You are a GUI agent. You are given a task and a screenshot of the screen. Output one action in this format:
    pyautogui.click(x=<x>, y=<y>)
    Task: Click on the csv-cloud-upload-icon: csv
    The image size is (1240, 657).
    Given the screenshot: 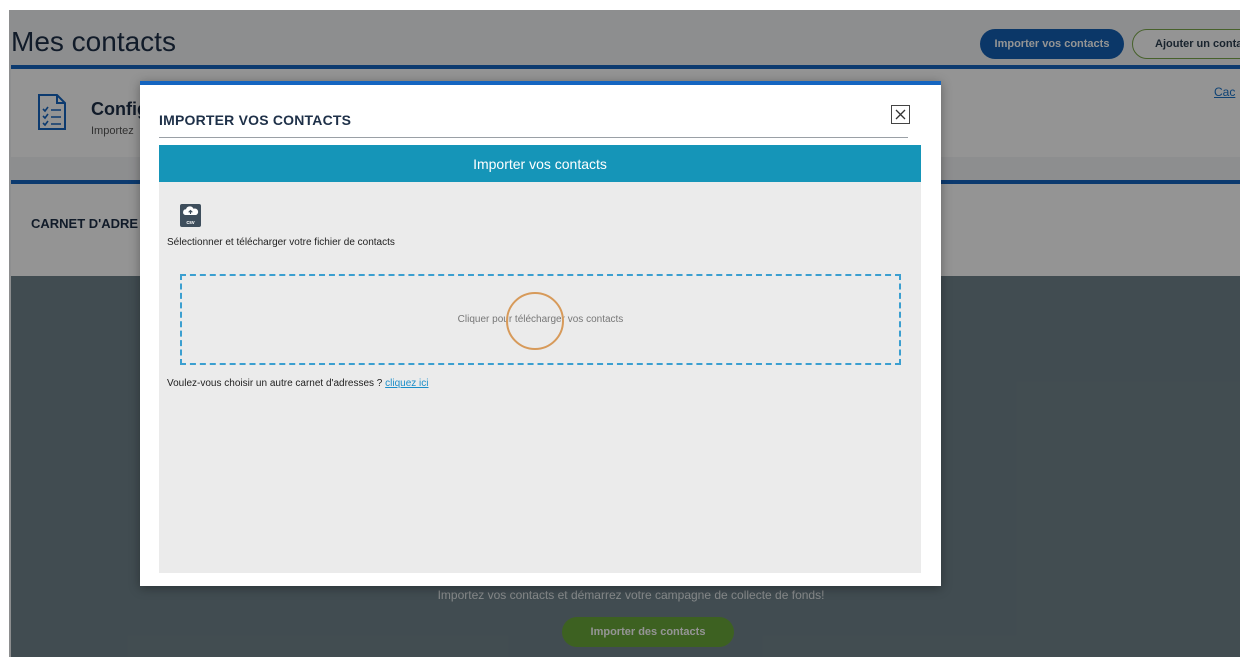 What is the action you would take?
    pyautogui.click(x=190, y=215)
    